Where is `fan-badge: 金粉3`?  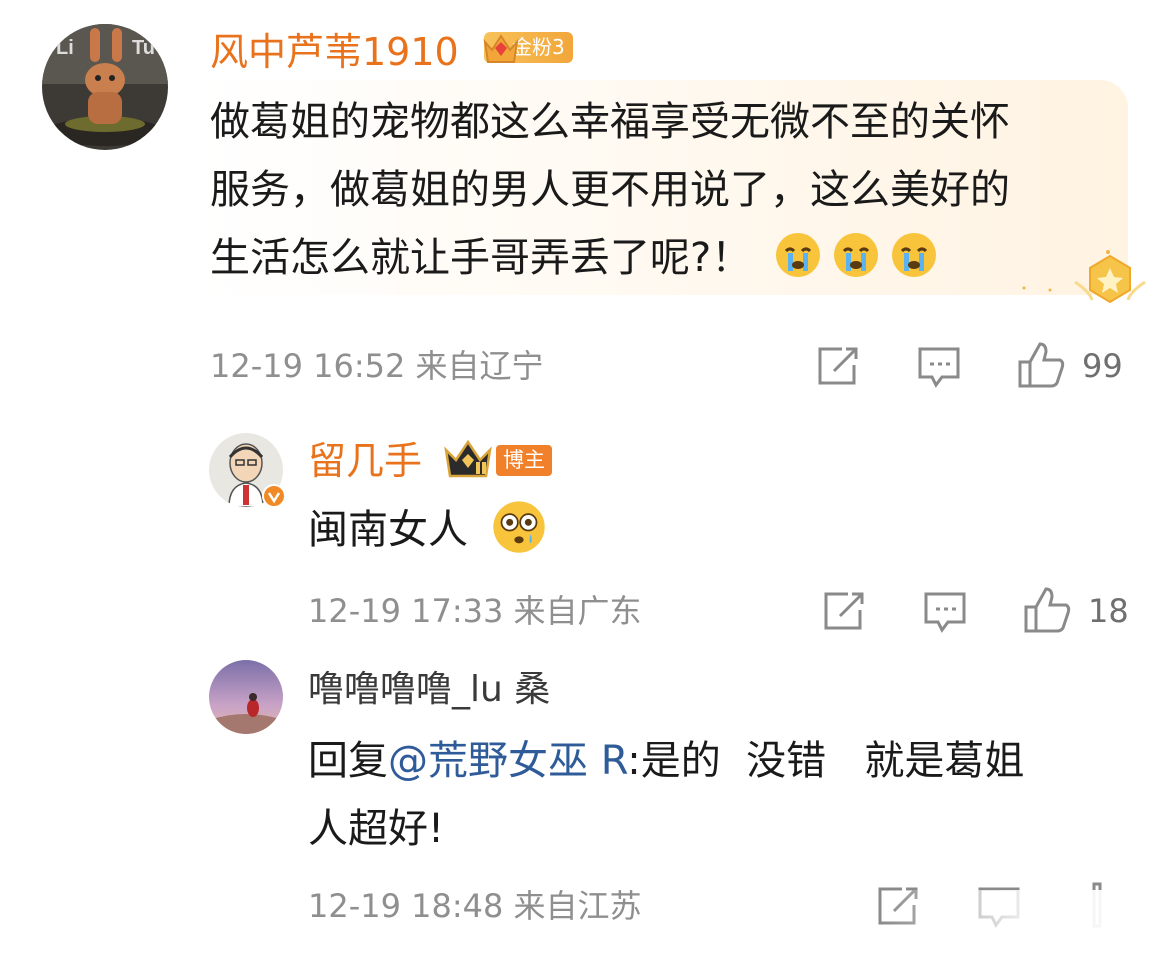
fan-badge: 金粉3 is located at coordinates (528, 47).